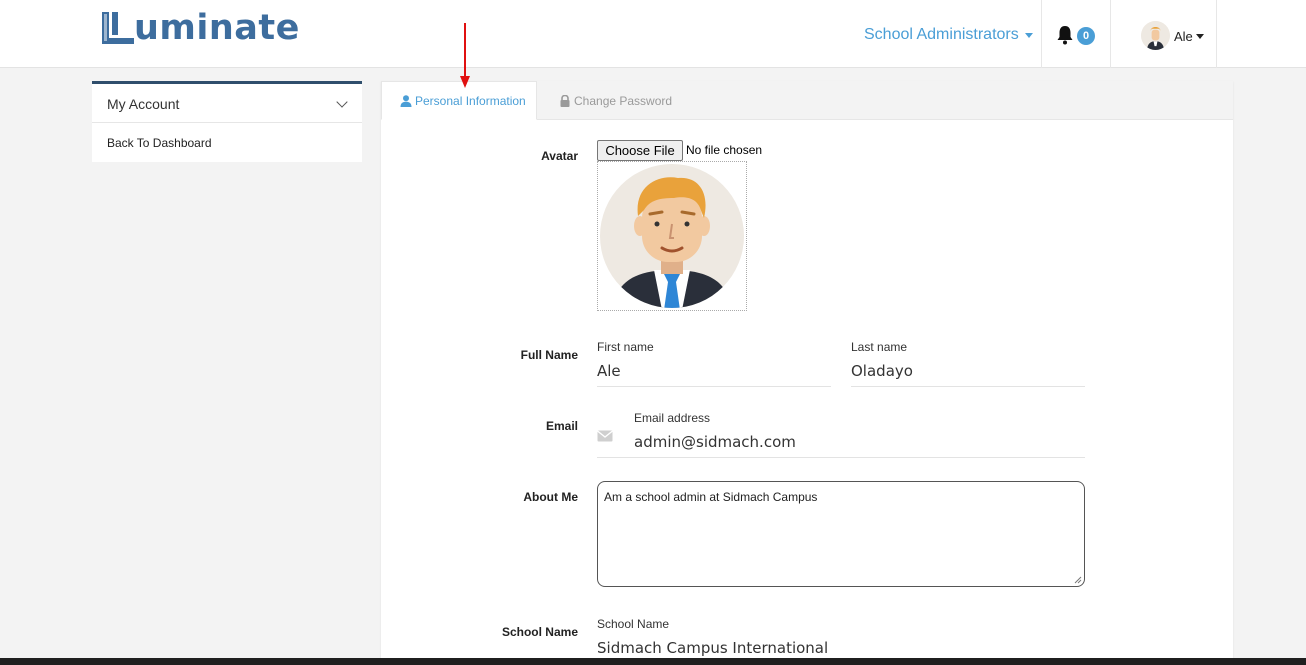  What do you see at coordinates (549, 355) in the screenshot?
I see `full-name-label: Full Name` at bounding box center [549, 355].